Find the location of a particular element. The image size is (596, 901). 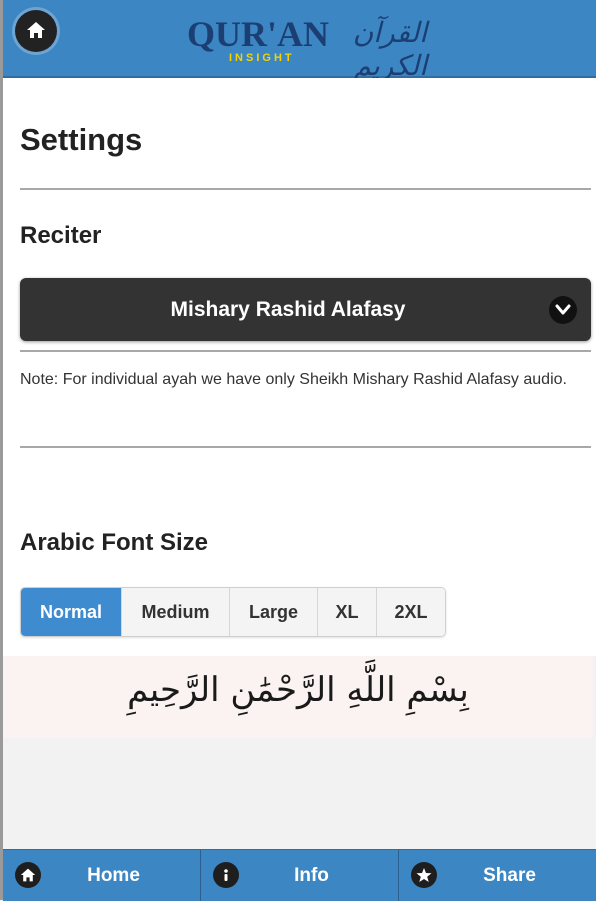

footer-home-label: Home is located at coordinates (113, 875).